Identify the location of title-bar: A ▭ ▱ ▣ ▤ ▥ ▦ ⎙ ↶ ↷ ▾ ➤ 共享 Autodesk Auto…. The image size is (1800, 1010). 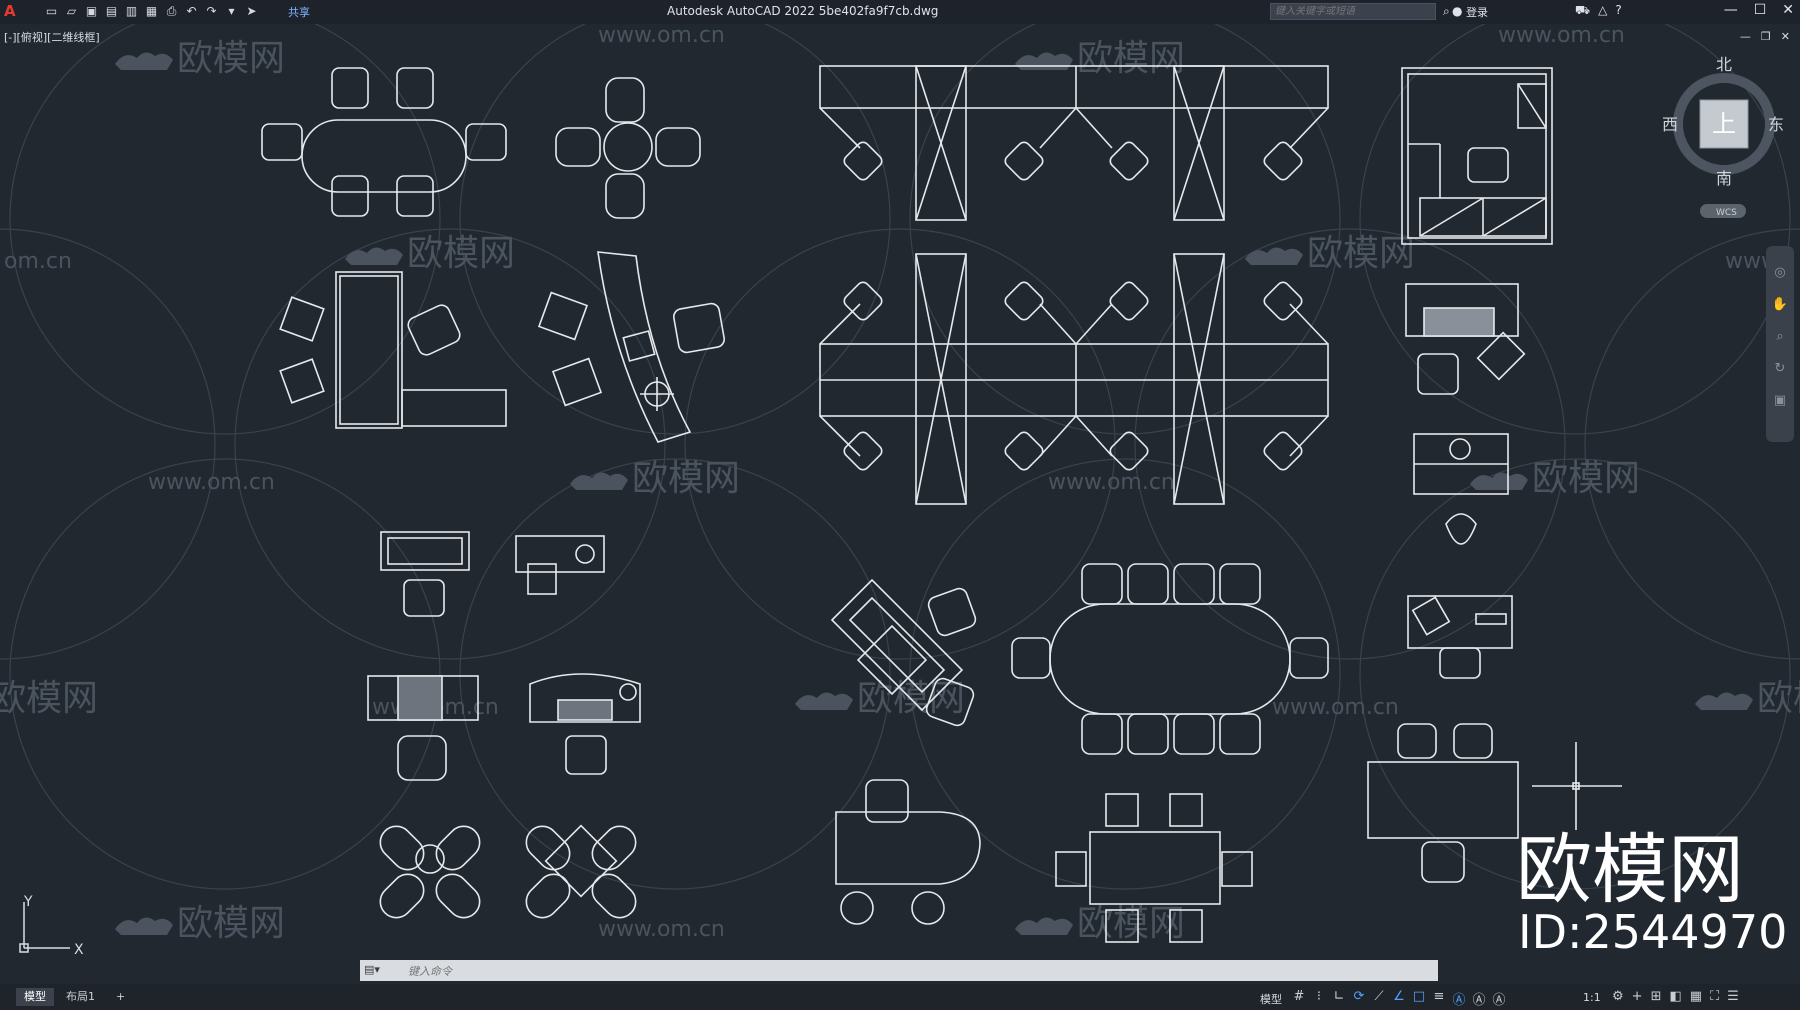
(900, 12).